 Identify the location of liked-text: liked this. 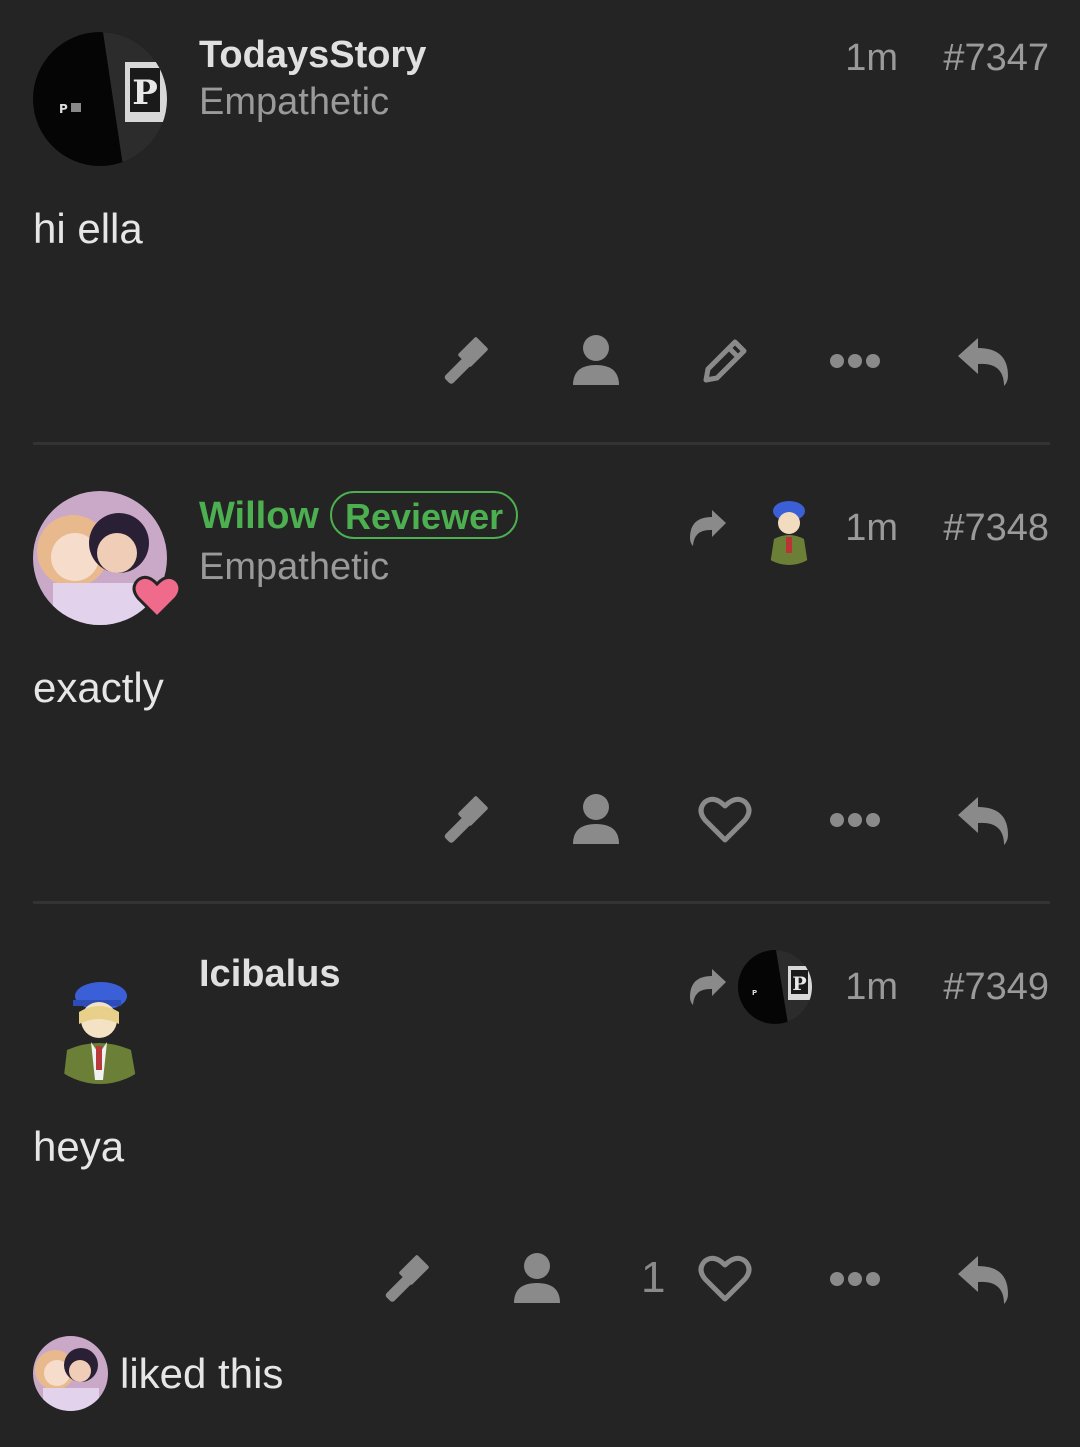
(202, 1373).